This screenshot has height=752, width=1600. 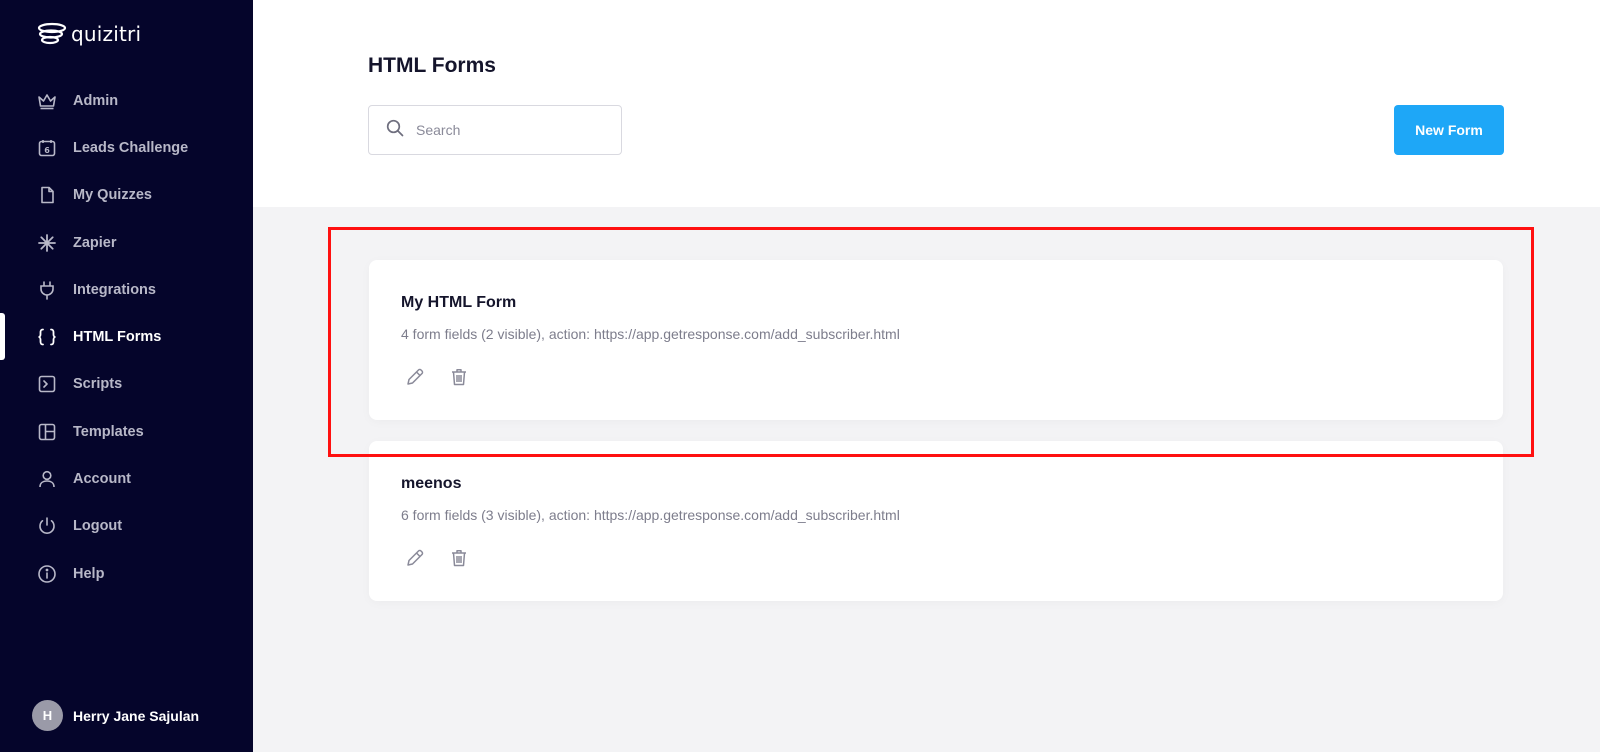 What do you see at coordinates (95, 242) in the screenshot?
I see `sidebar-item-label: Zapier` at bounding box center [95, 242].